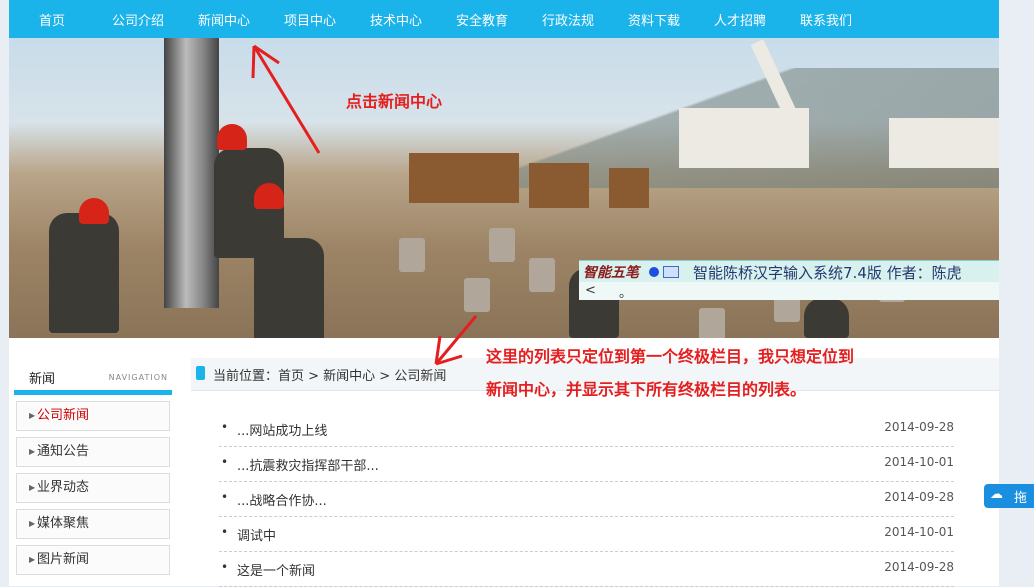 The width and height of the screenshot is (1034, 587). Describe the element at coordinates (63, 415) in the screenshot. I see `sidebar-item-label: 公司新闻` at that location.